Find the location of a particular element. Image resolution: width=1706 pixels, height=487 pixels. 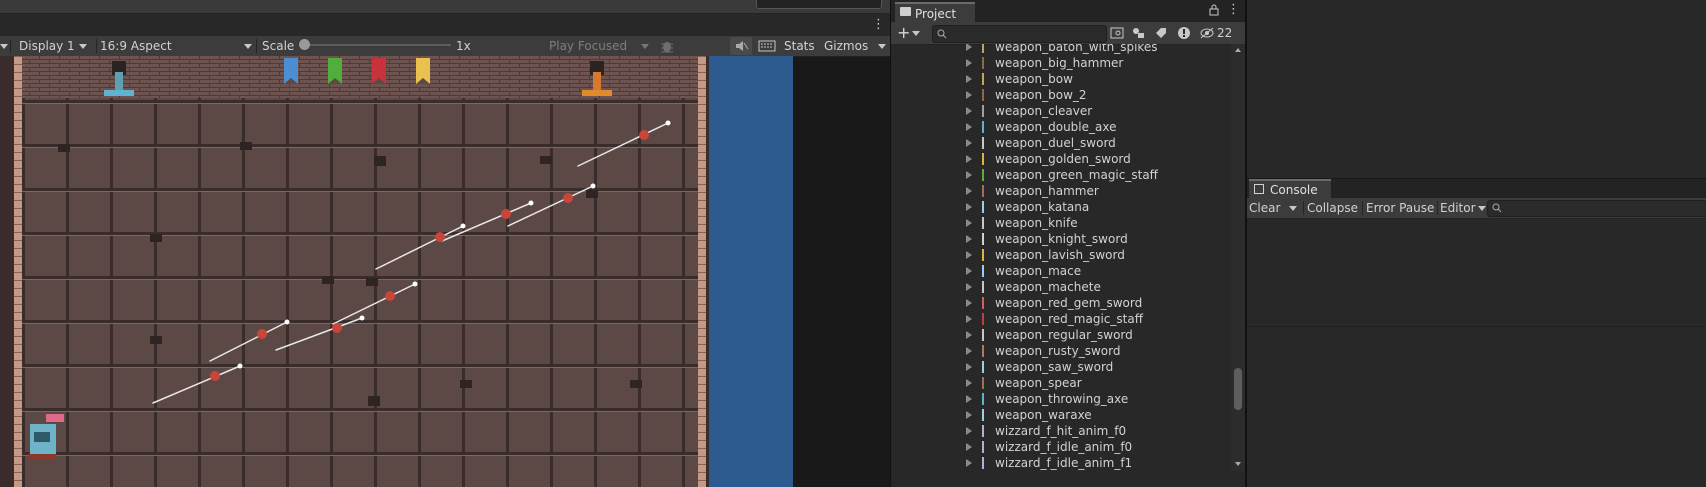

hidden-count: 22 is located at coordinates (1225, 33).